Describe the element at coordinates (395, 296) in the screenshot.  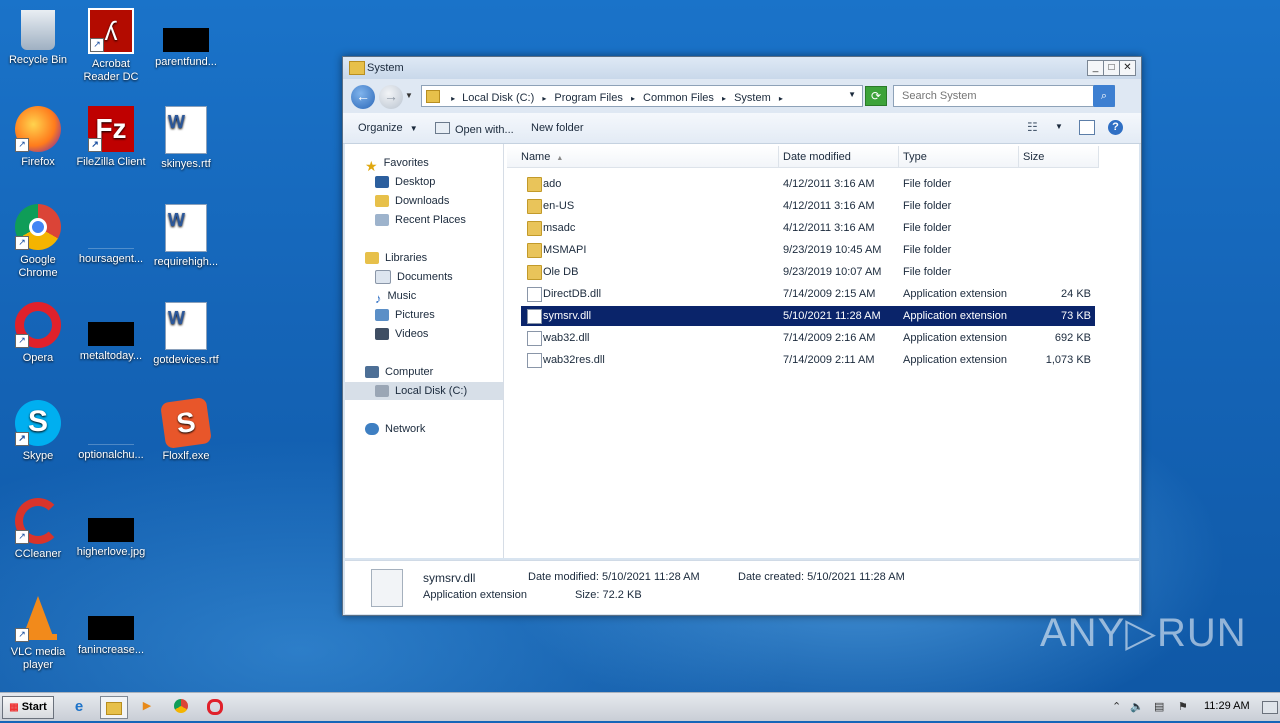
I see `nav-music: ♪ Music` at that location.